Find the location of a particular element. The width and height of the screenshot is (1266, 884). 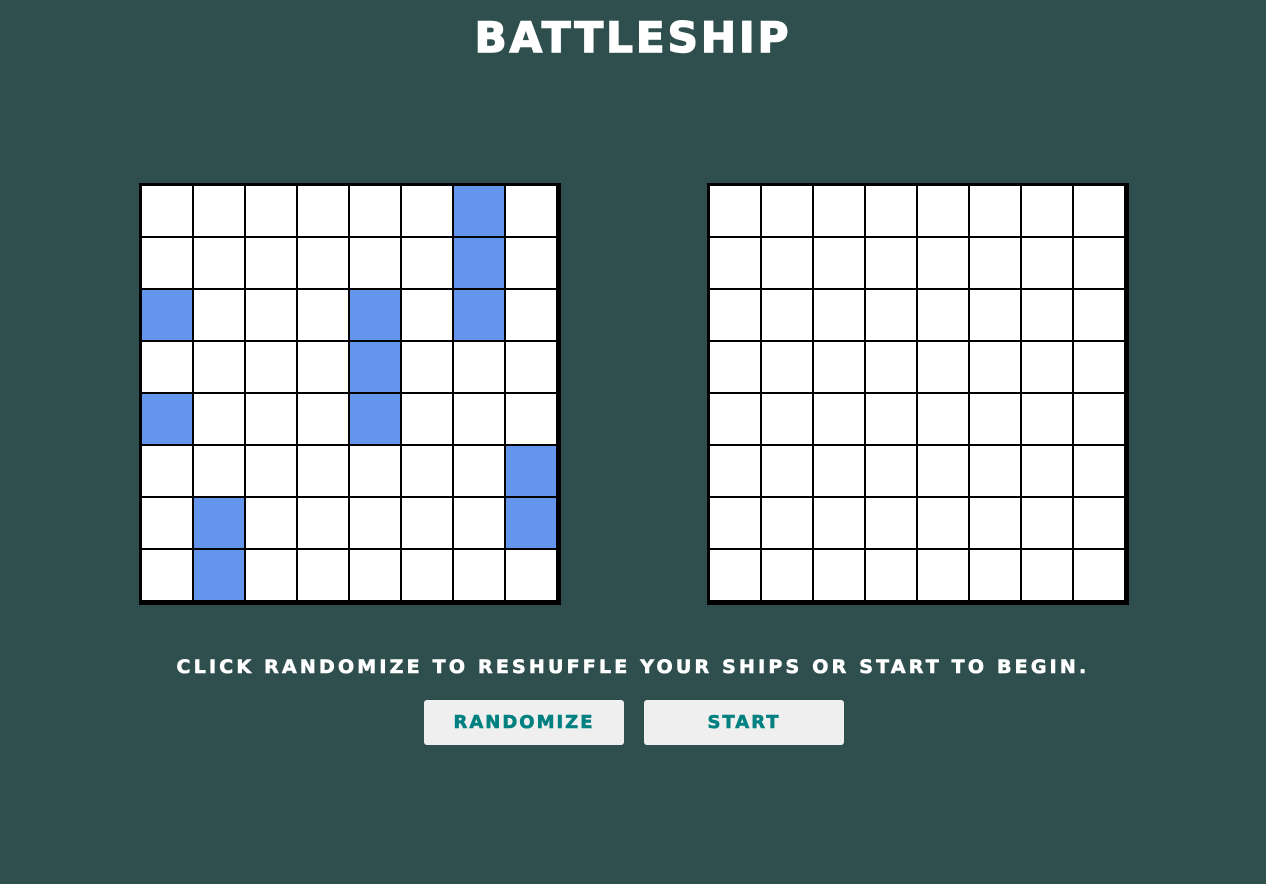

randomize-button: RANDOMIZE is located at coordinates (524, 722).